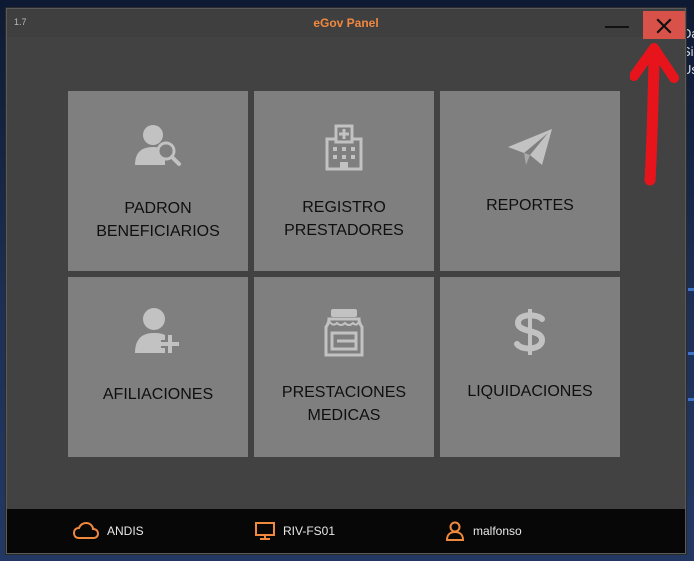 The height and width of the screenshot is (561, 694). What do you see at coordinates (157, 330) in the screenshot?
I see `user-add-icon` at bounding box center [157, 330].